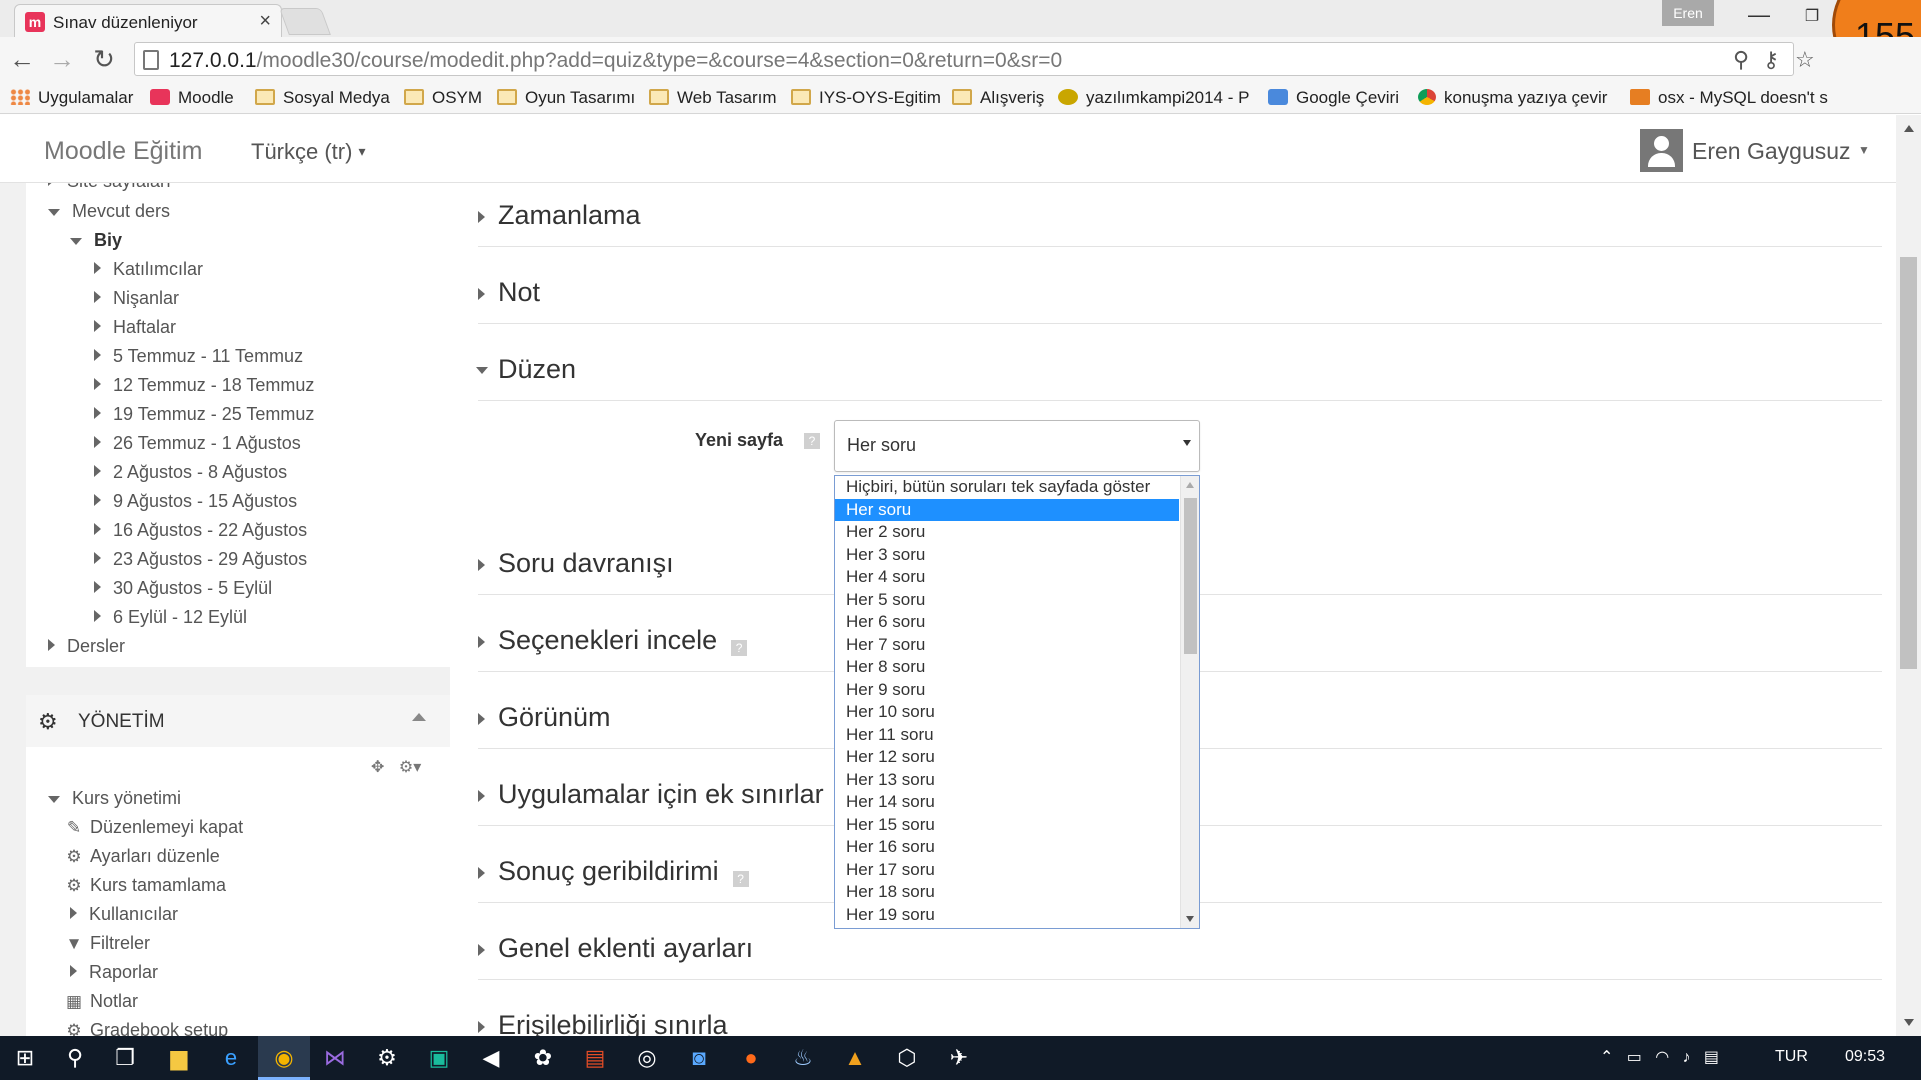 The width and height of the screenshot is (1921, 1080). I want to click on app-icon: ●, so click(751, 1058).